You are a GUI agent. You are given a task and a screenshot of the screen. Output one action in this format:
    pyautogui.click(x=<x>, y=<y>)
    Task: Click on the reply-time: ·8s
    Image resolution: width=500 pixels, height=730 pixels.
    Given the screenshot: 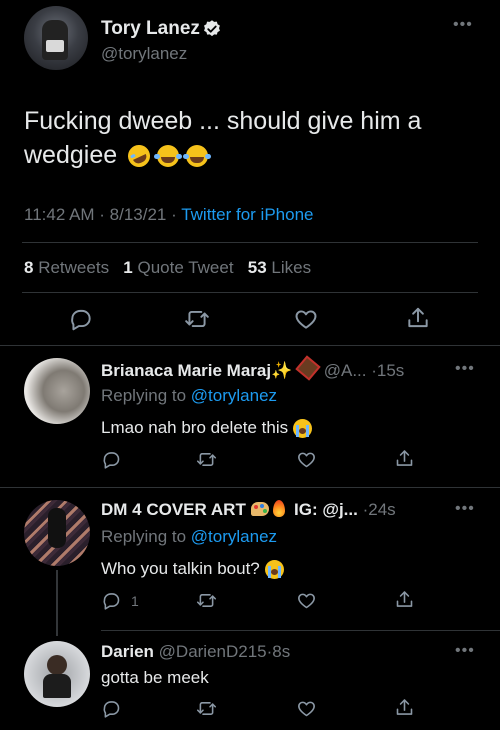 What is the action you would take?
    pyautogui.click(x=278, y=651)
    